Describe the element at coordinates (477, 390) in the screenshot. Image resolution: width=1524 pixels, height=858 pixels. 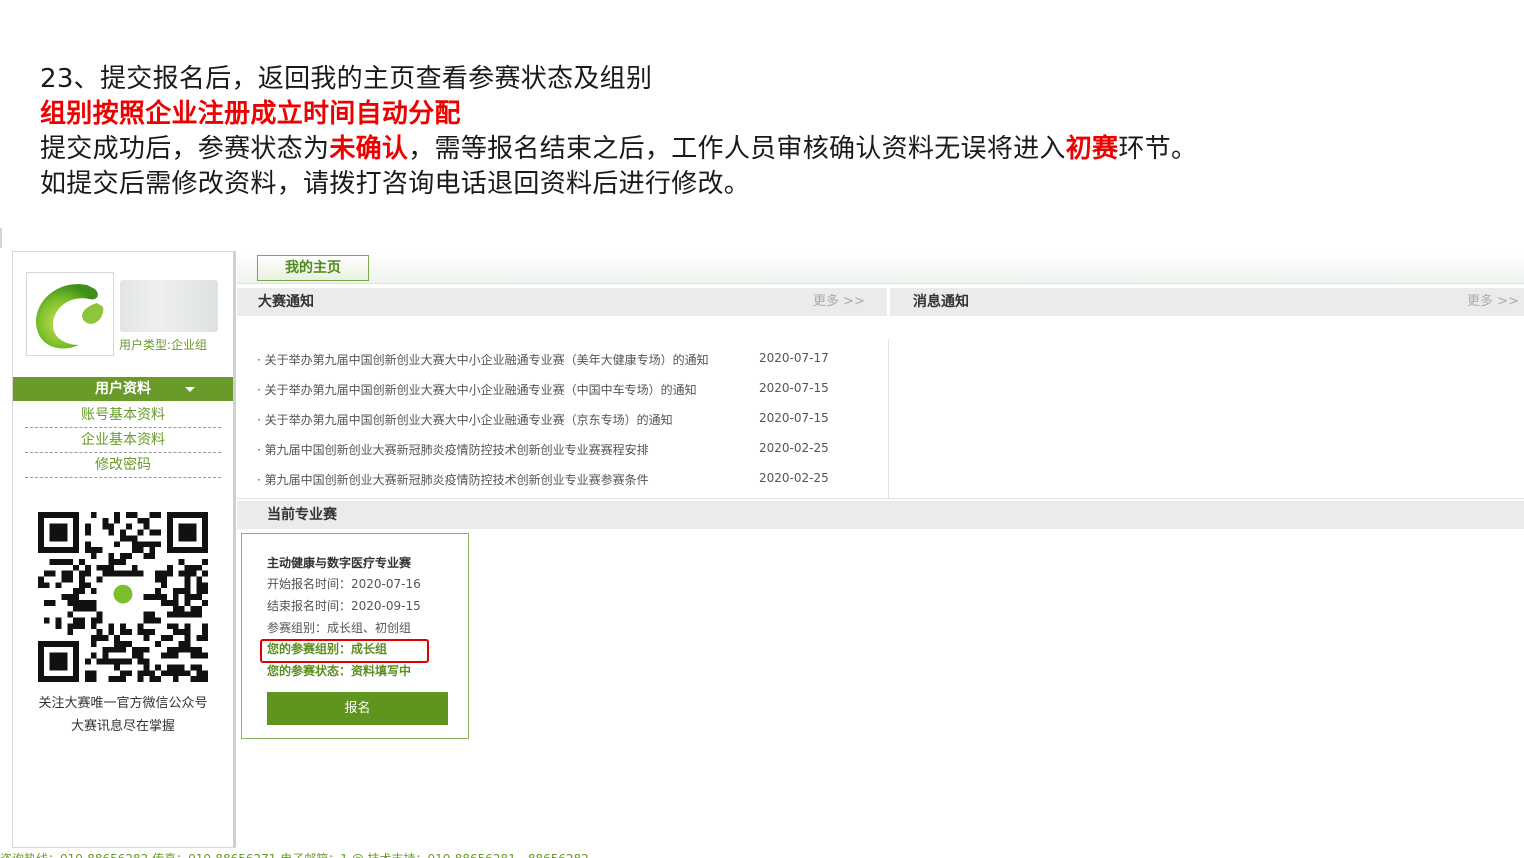
I see `notice-title: · 关于举办第九届中国创新创业大赛大中小企业融通专业赛（中国中车专场）的通知` at that location.